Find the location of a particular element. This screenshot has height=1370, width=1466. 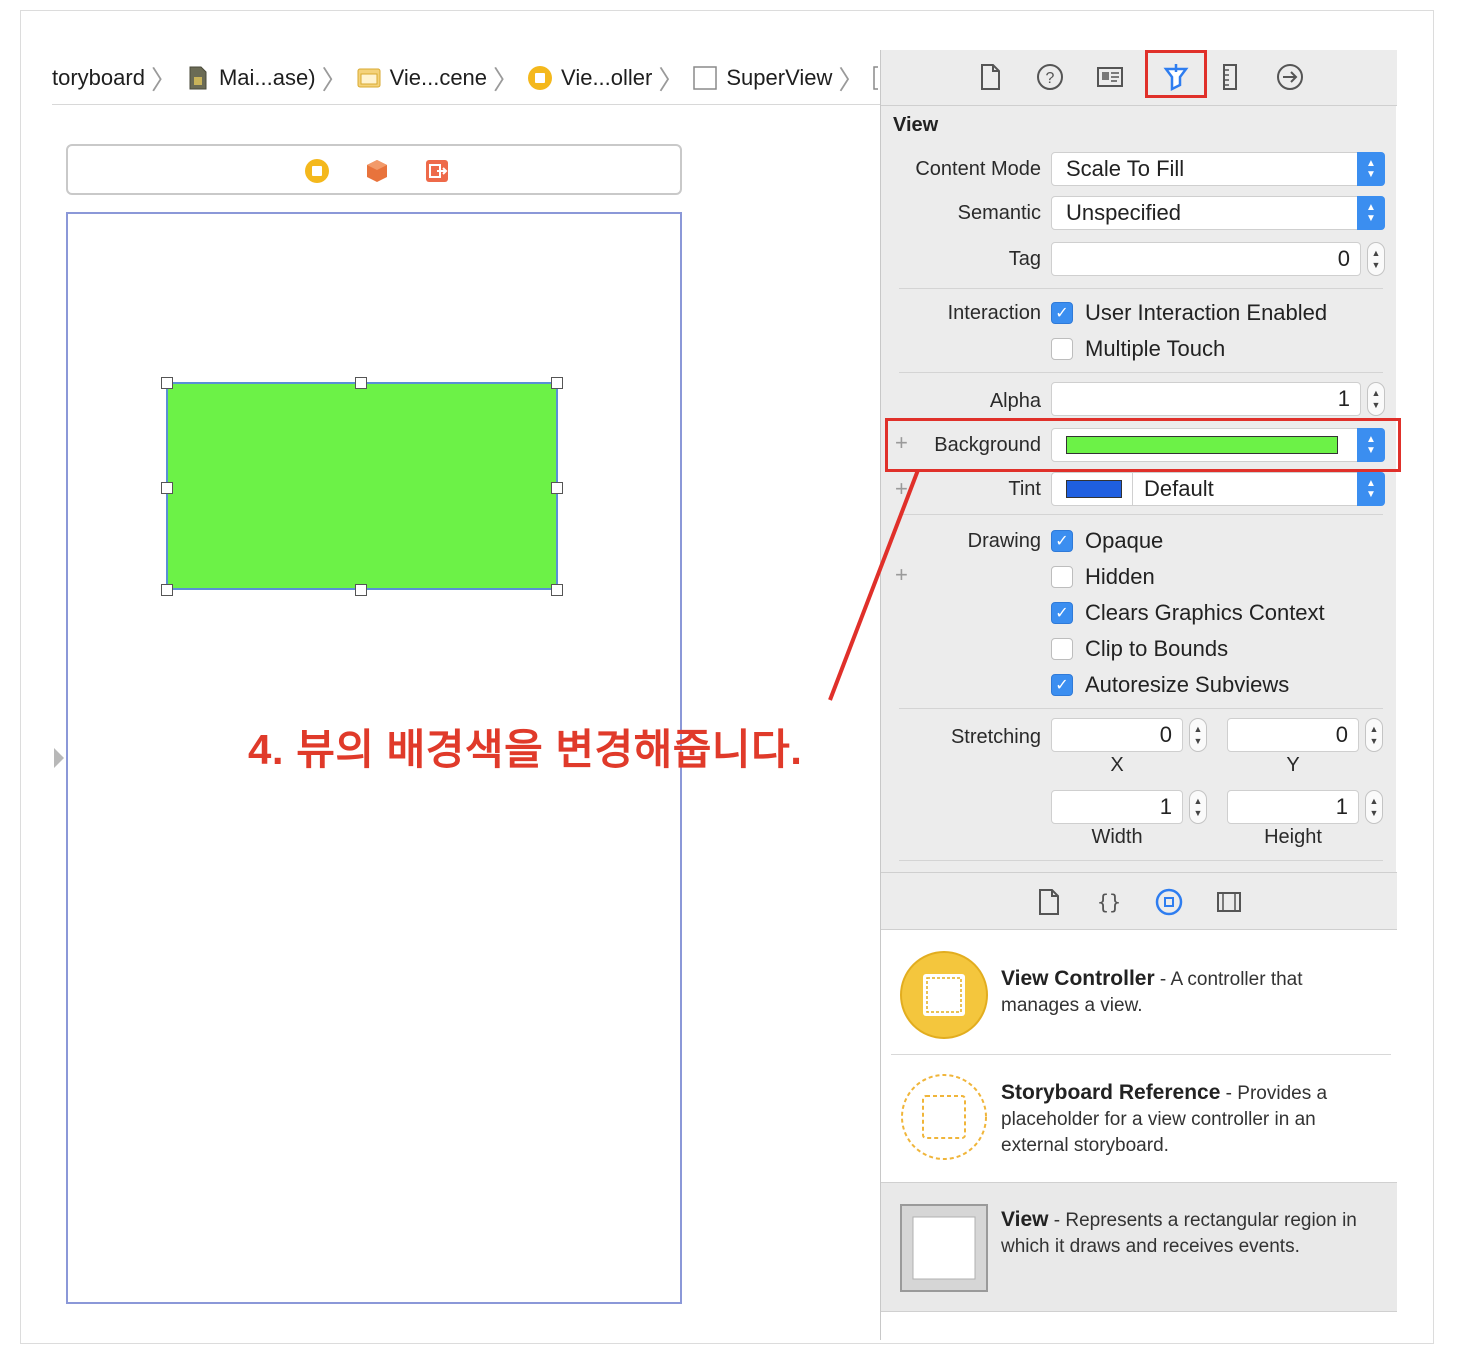

user-interaction-enabled-checkbox: ✓ User Interaction Enabled is located at coordinates (1189, 313).